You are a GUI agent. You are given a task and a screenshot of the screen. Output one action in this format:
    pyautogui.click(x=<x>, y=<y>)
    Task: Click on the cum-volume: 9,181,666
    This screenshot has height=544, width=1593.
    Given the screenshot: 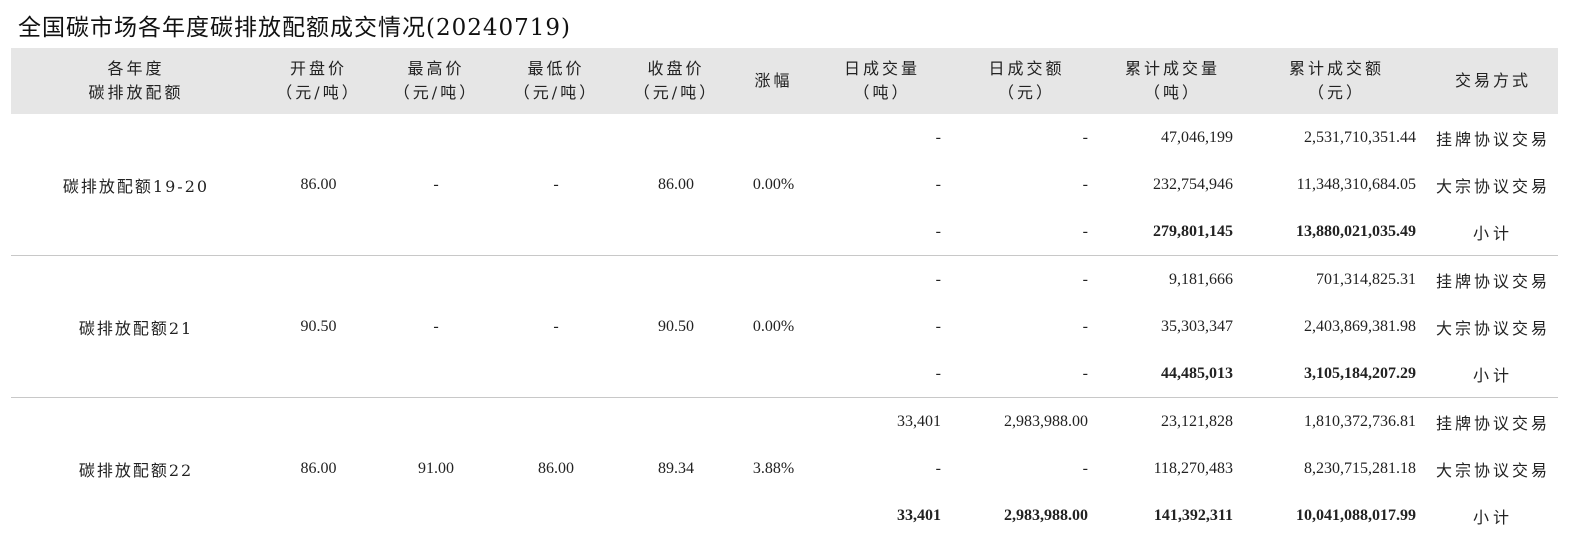 What is the action you would take?
    pyautogui.click(x=1172, y=279)
    